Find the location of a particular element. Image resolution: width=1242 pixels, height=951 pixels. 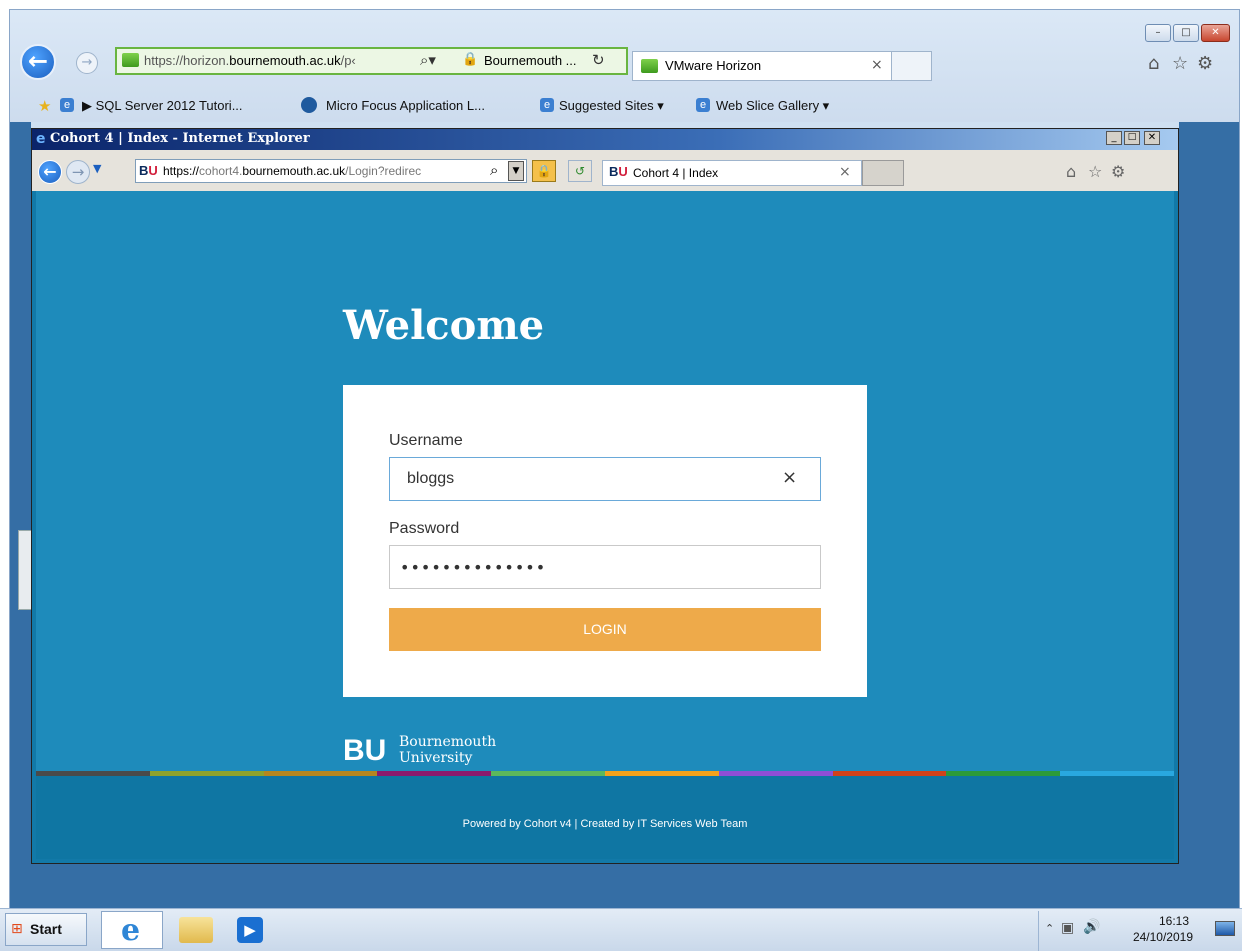

taskbar: ⊞ Start e ▶ ⌃ ▣ 🔊 16:13 24/10/2019 is located at coordinates (621, 929).